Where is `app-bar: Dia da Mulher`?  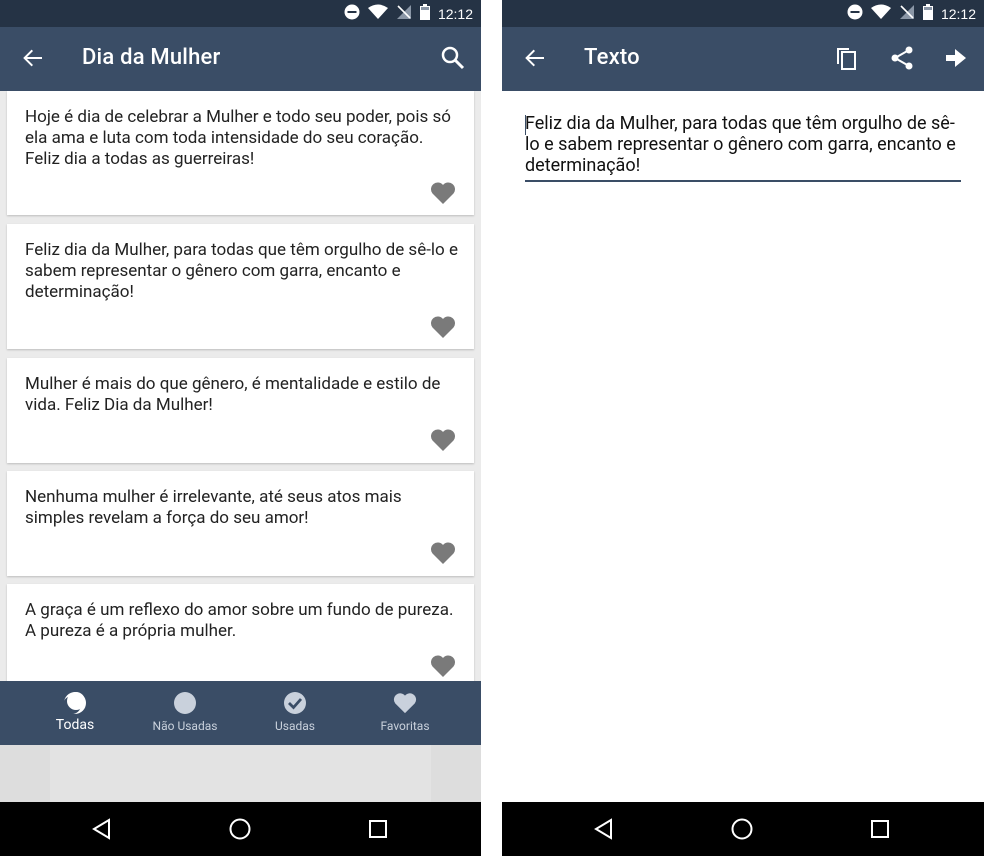 app-bar: Dia da Mulher is located at coordinates (240, 59).